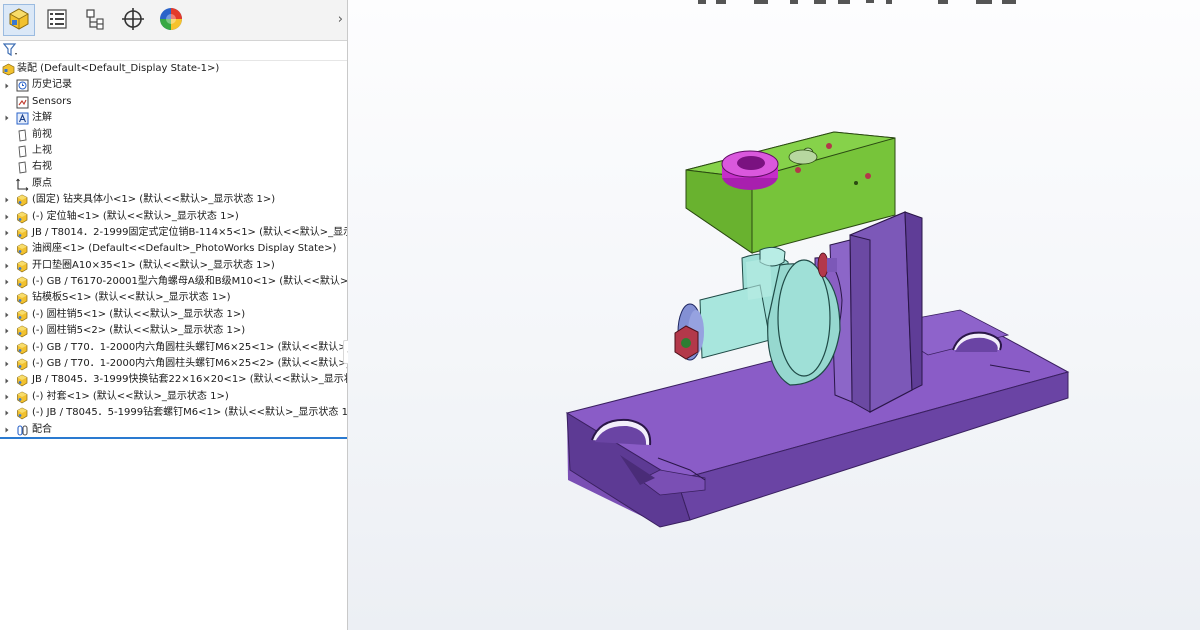 The height and width of the screenshot is (630, 1200). Describe the element at coordinates (22, 184) in the screenshot. I see `origin-icon` at that location.